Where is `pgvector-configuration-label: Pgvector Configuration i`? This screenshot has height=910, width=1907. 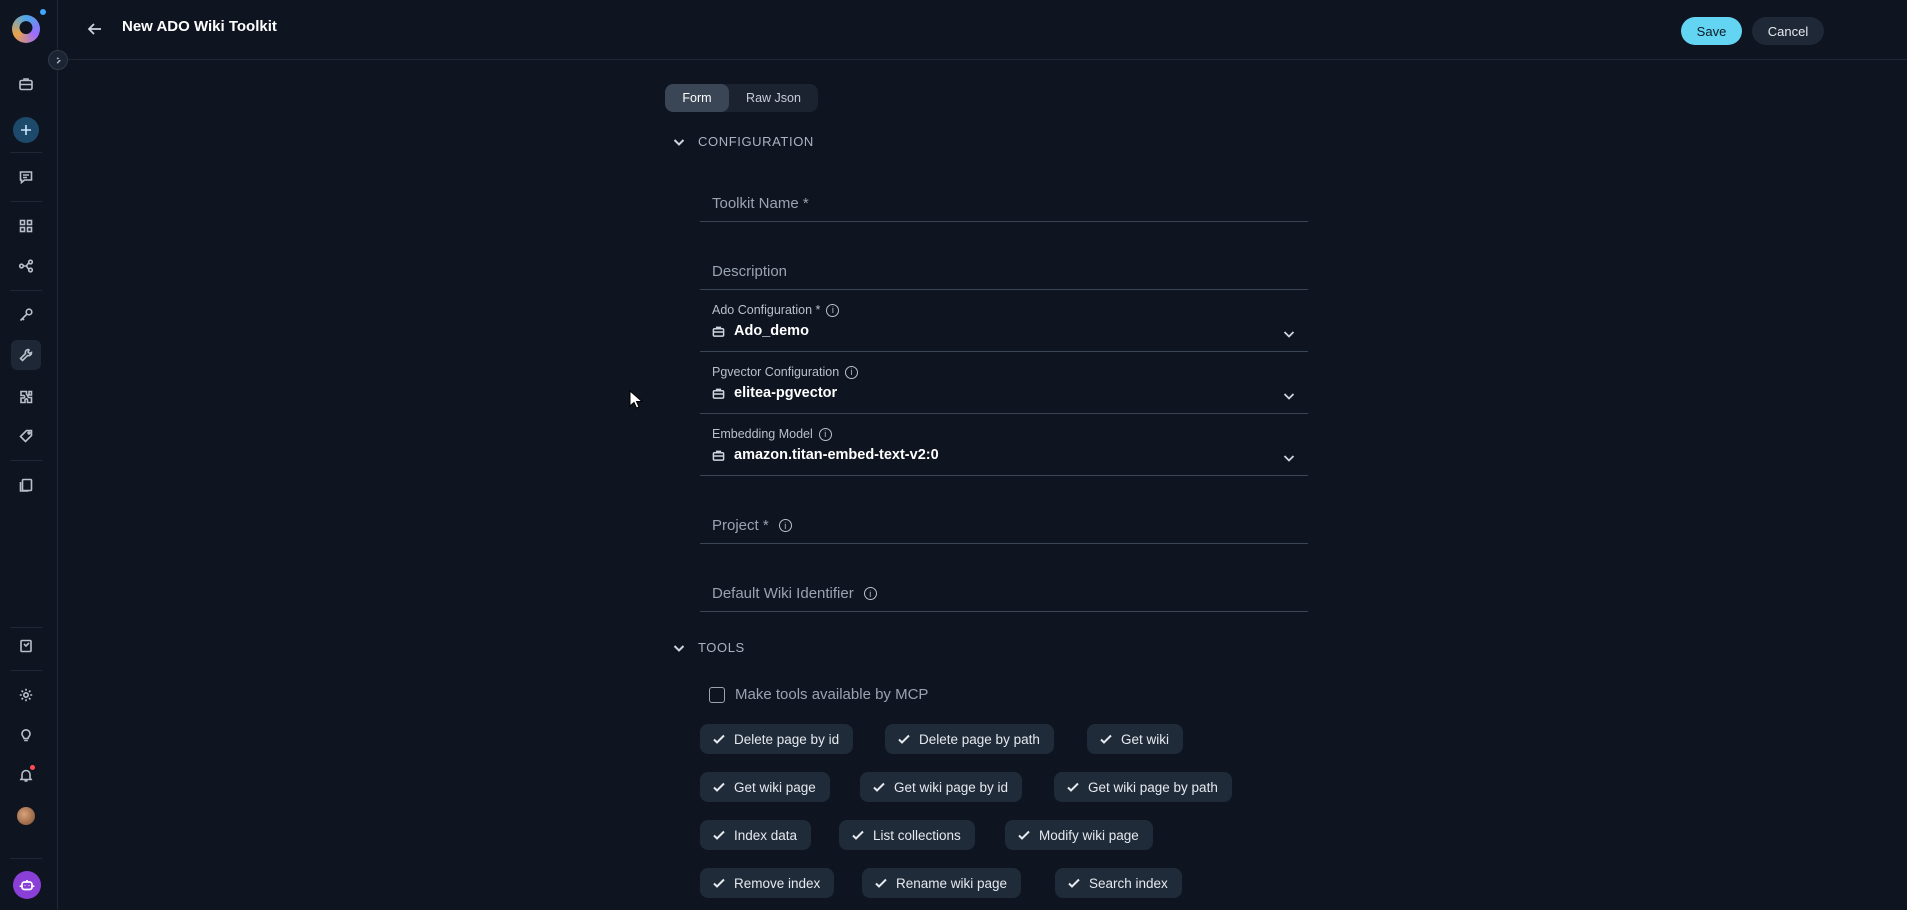
pgvector-configuration-label: Pgvector Configuration i is located at coordinates (785, 372).